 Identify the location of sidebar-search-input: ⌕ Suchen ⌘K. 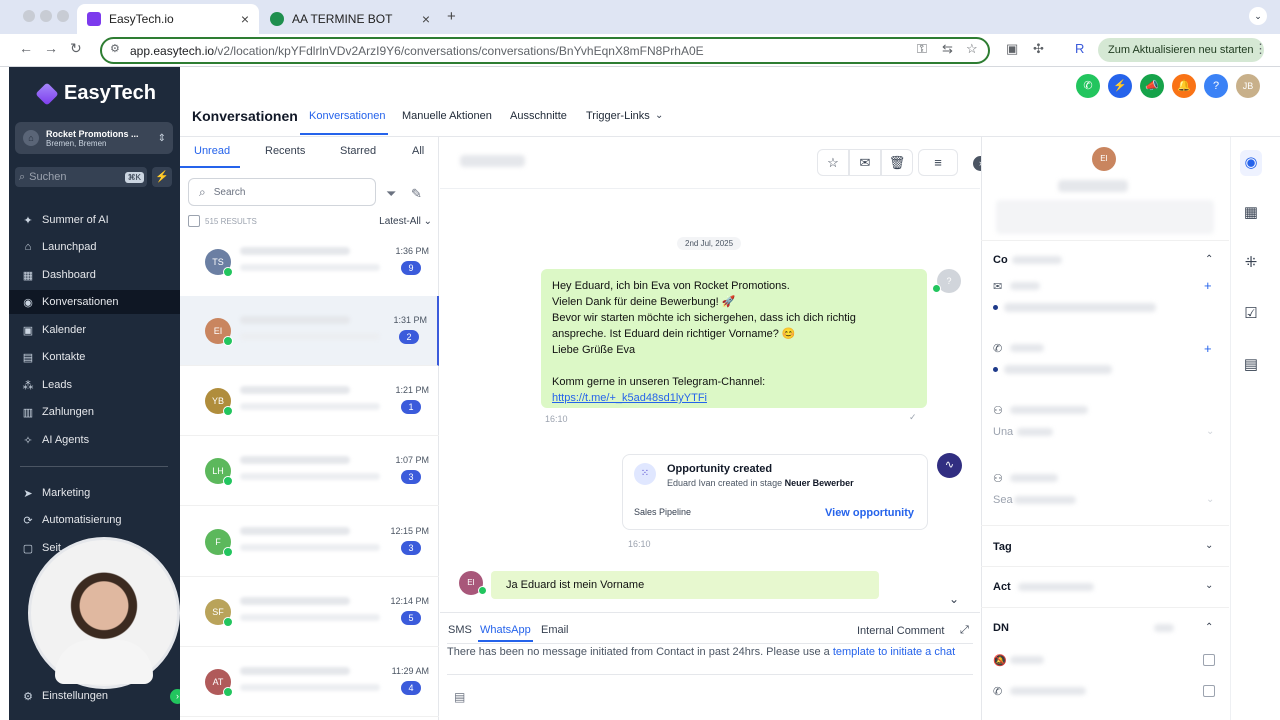
(81, 177).